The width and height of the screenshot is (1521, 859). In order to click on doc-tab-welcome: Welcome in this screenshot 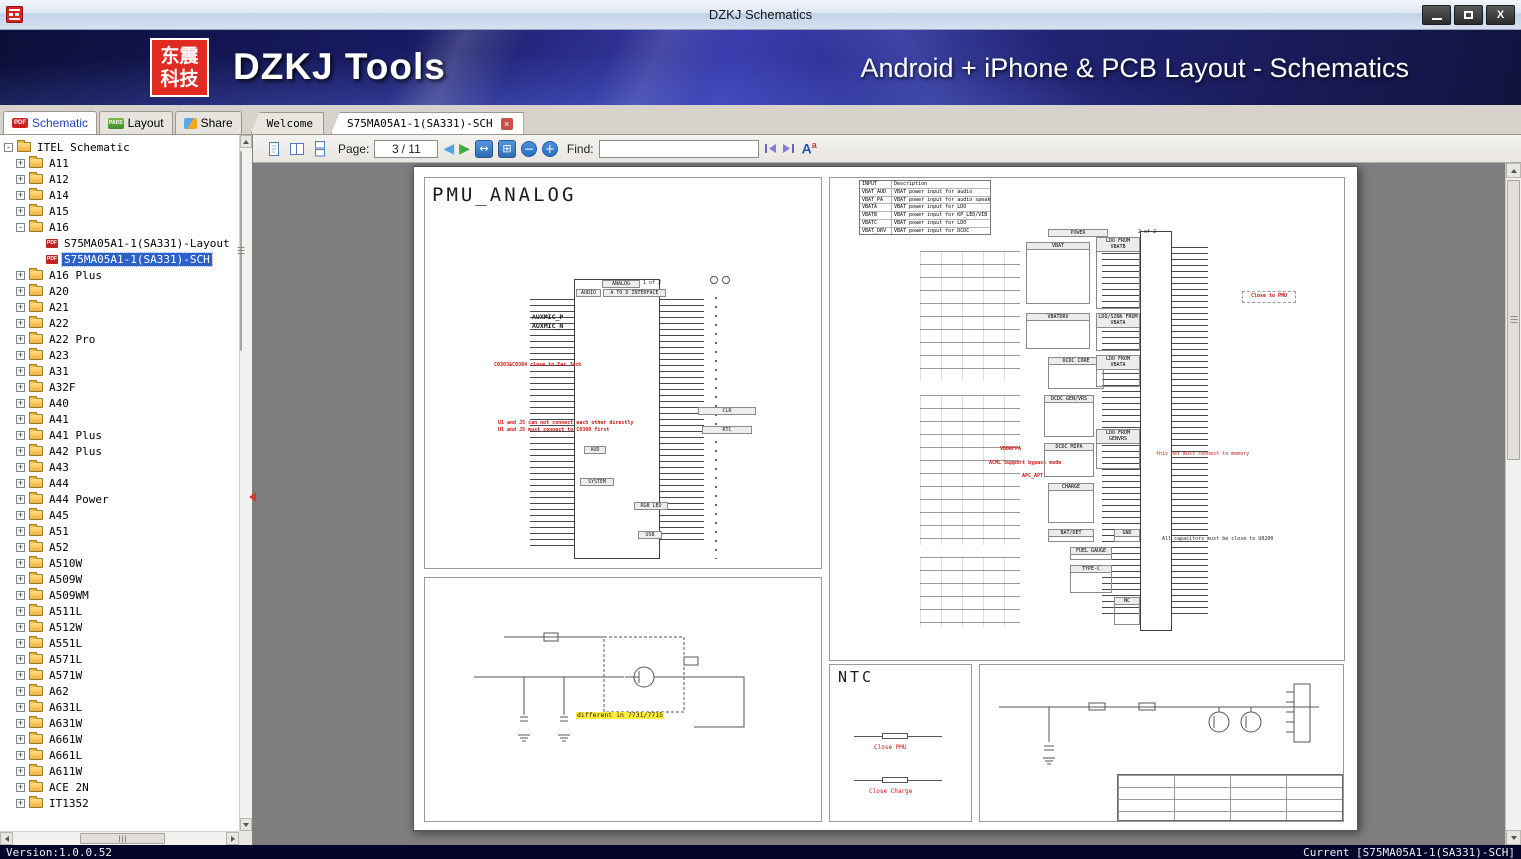, I will do `click(287, 123)`.